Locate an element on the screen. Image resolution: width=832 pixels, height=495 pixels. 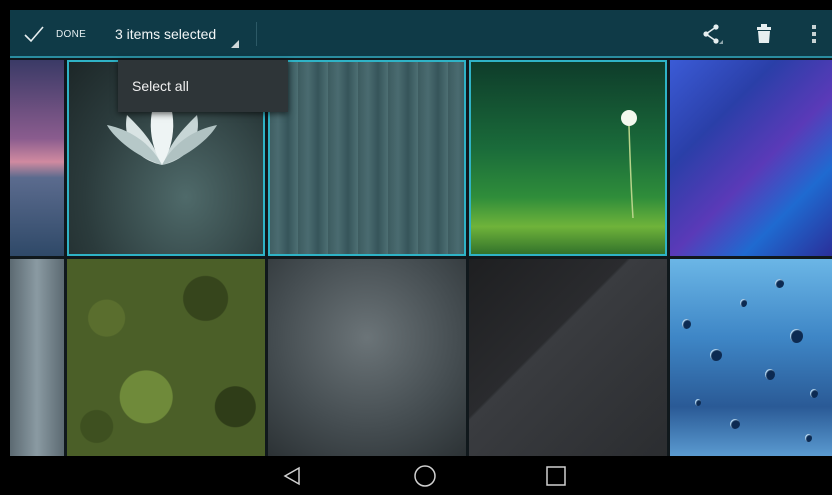
navigation-bar is located at coordinates (421, 475).